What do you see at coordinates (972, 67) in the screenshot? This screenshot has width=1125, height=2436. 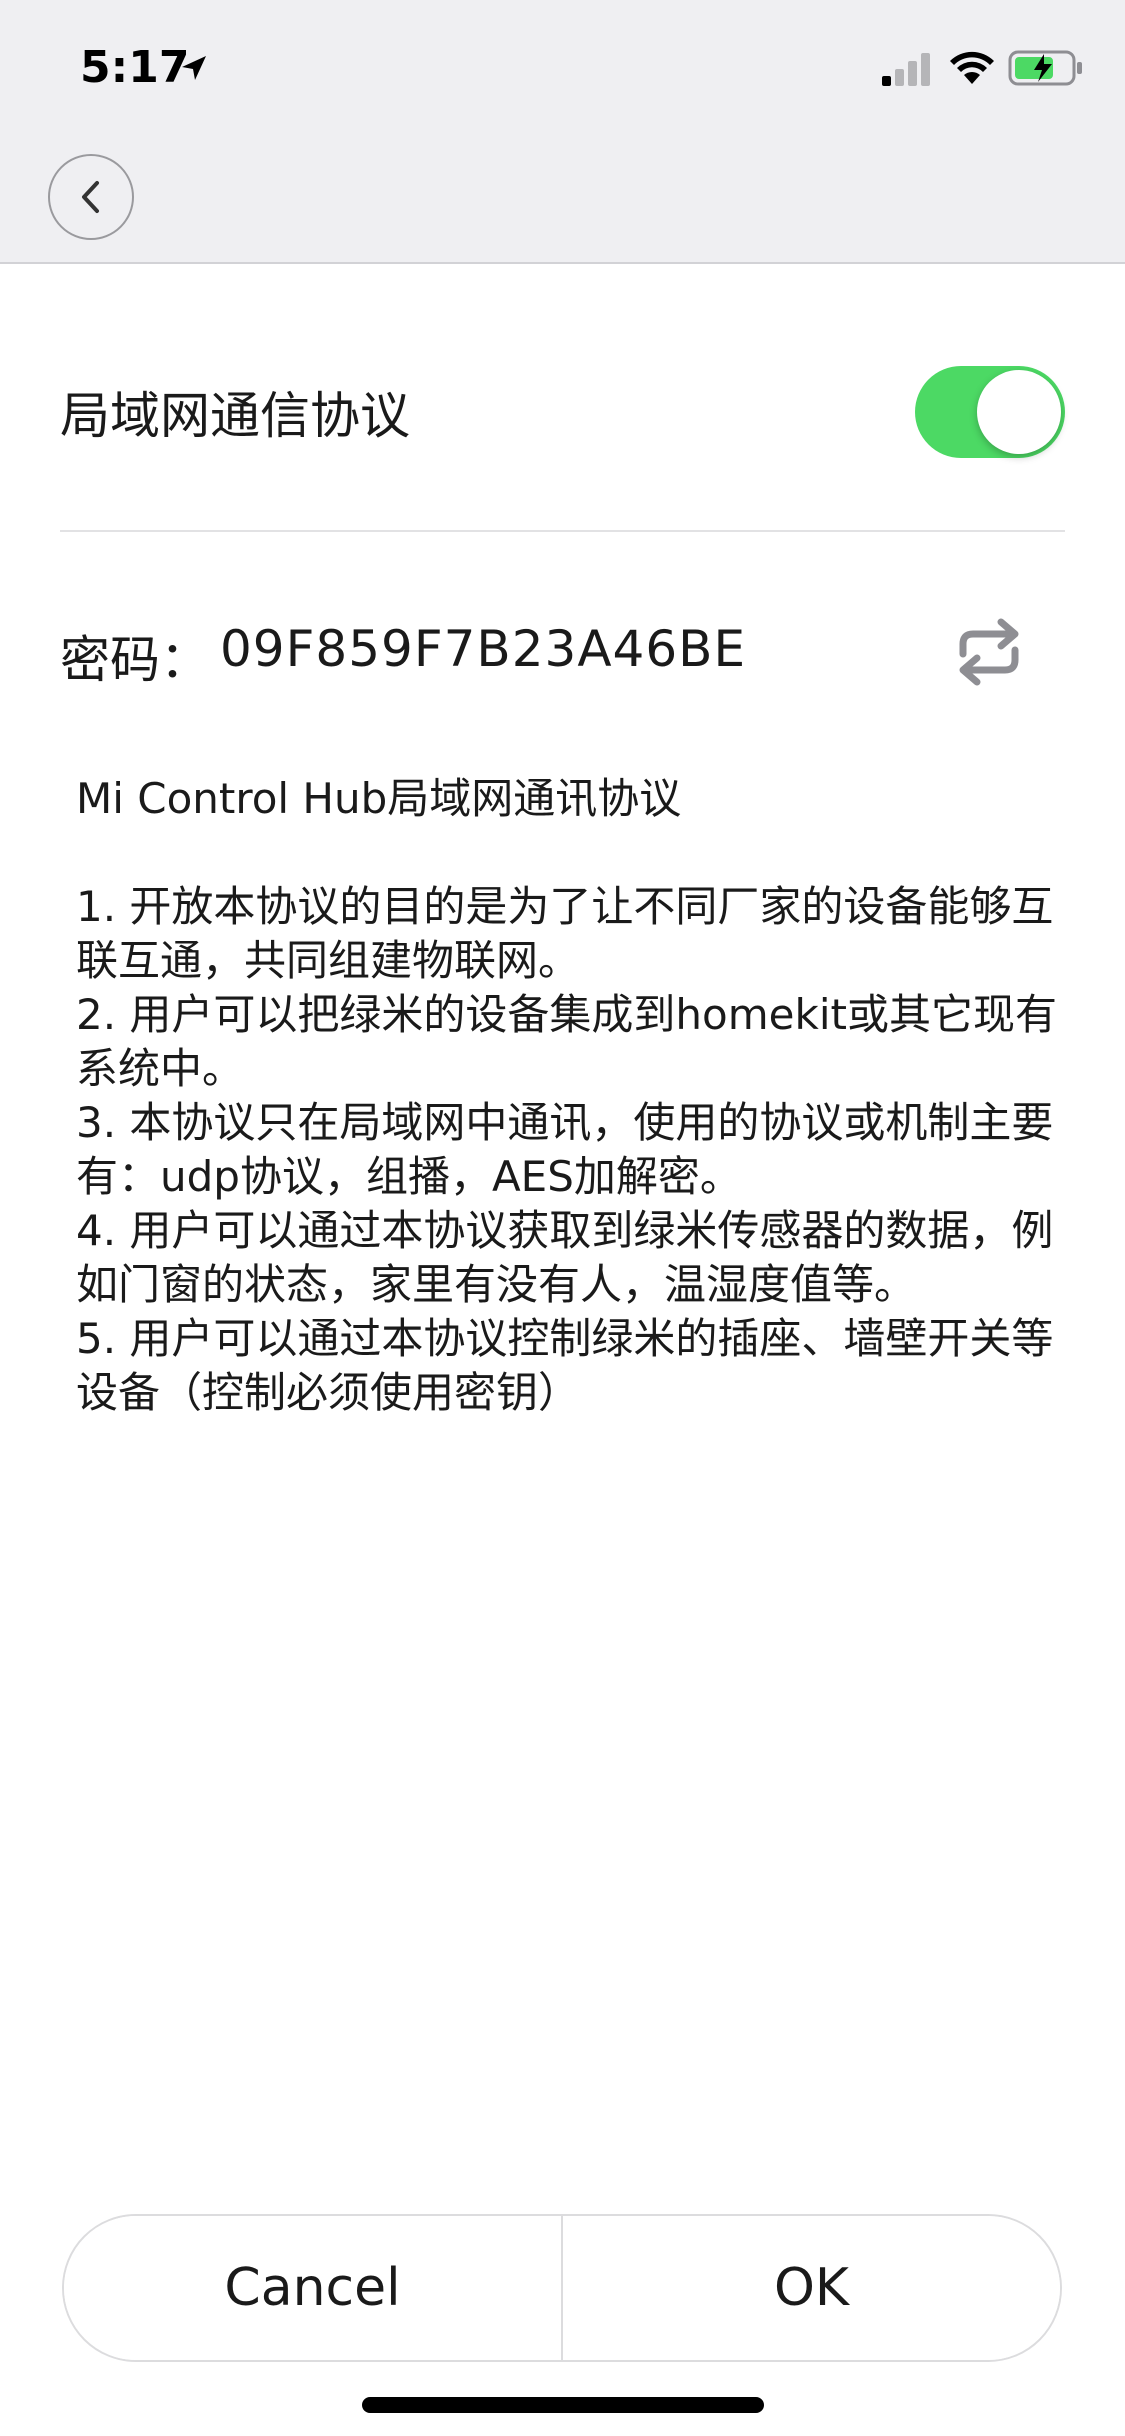 I see `wifi-icon` at bounding box center [972, 67].